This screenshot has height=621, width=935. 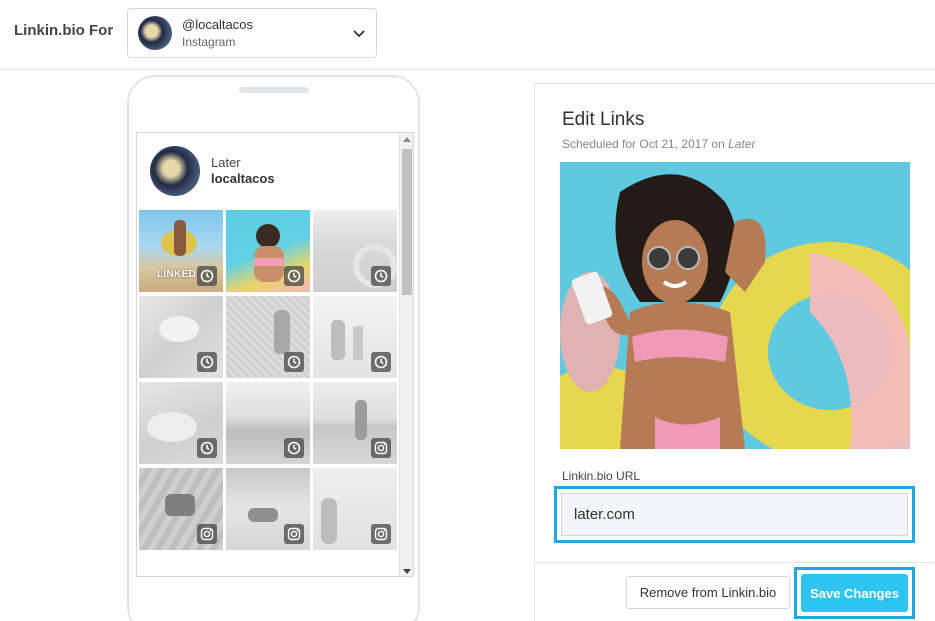 What do you see at coordinates (218, 24) in the screenshot?
I see `account-handle: @localtacos` at bounding box center [218, 24].